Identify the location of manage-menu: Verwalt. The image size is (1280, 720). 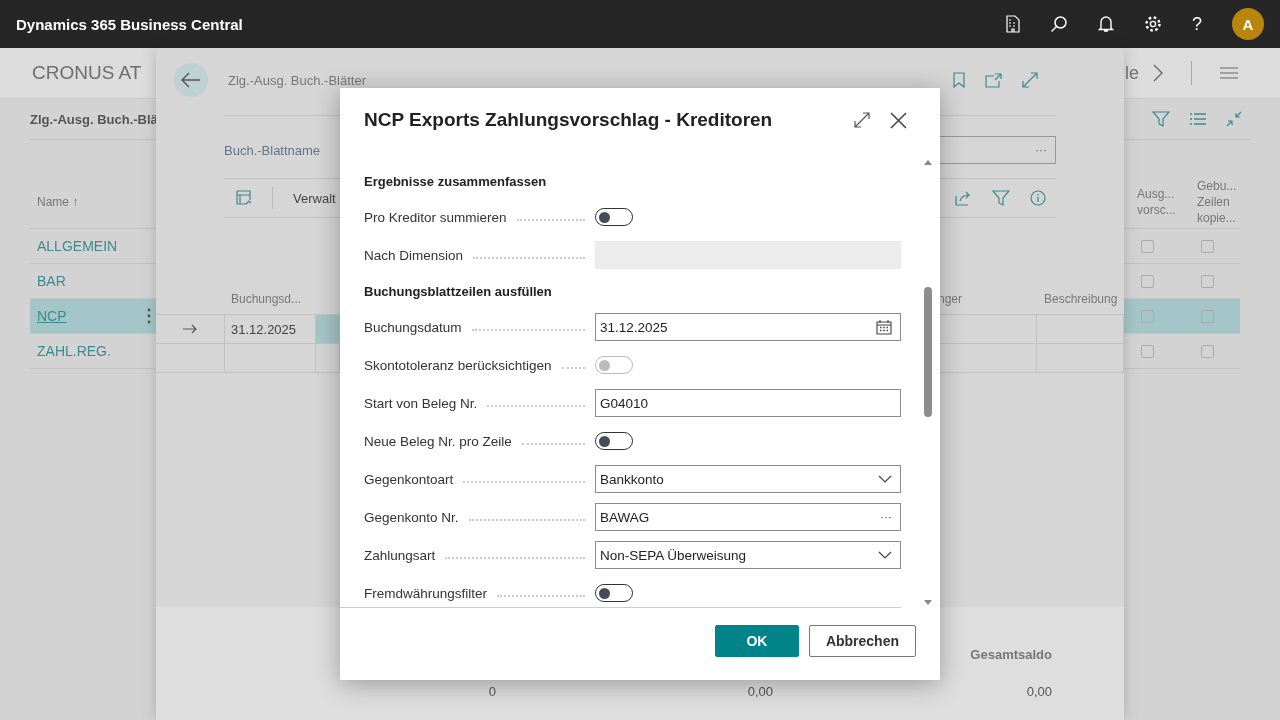
(314, 198).